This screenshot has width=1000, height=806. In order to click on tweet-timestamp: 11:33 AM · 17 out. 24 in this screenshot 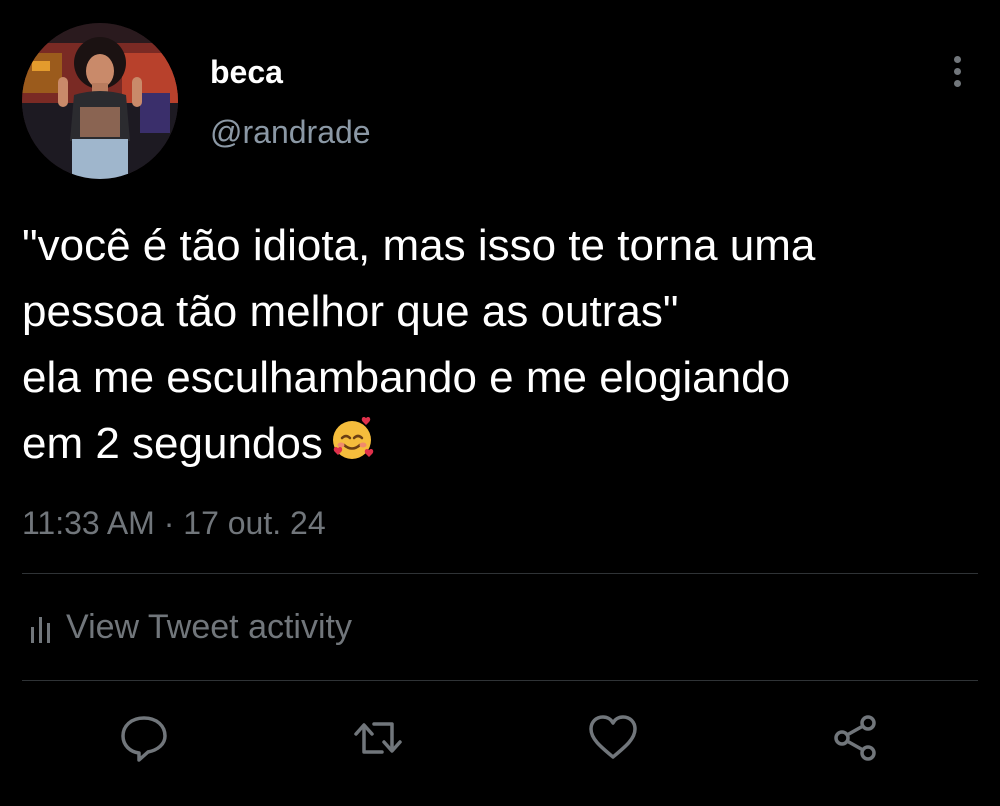, I will do `click(174, 523)`.